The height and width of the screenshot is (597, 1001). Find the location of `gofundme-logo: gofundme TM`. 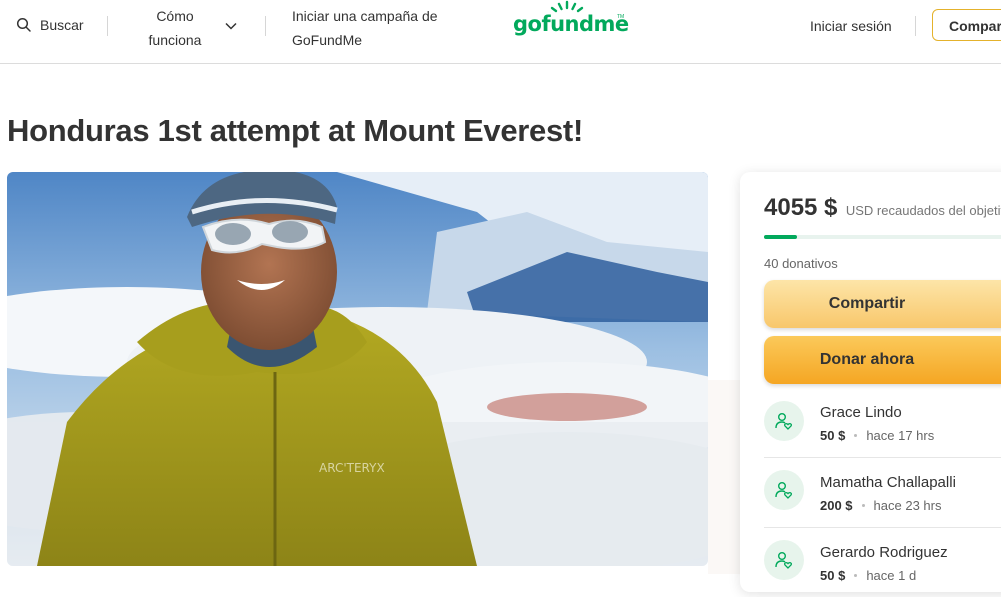

gofundme-logo: gofundme TM is located at coordinates (571, 19).